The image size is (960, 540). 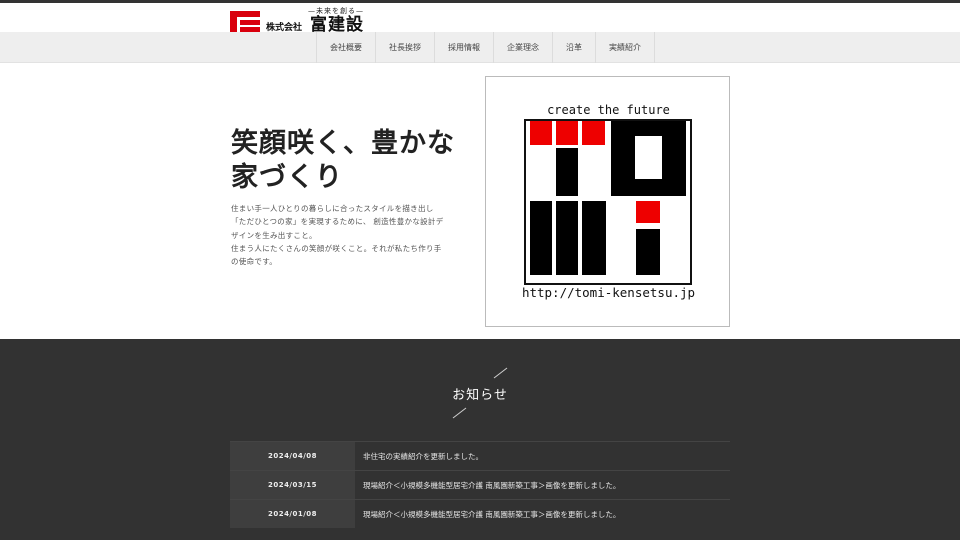 I want to click on logo-text: —未来を創る— 株式会社 富建設, so click(x=321, y=21).